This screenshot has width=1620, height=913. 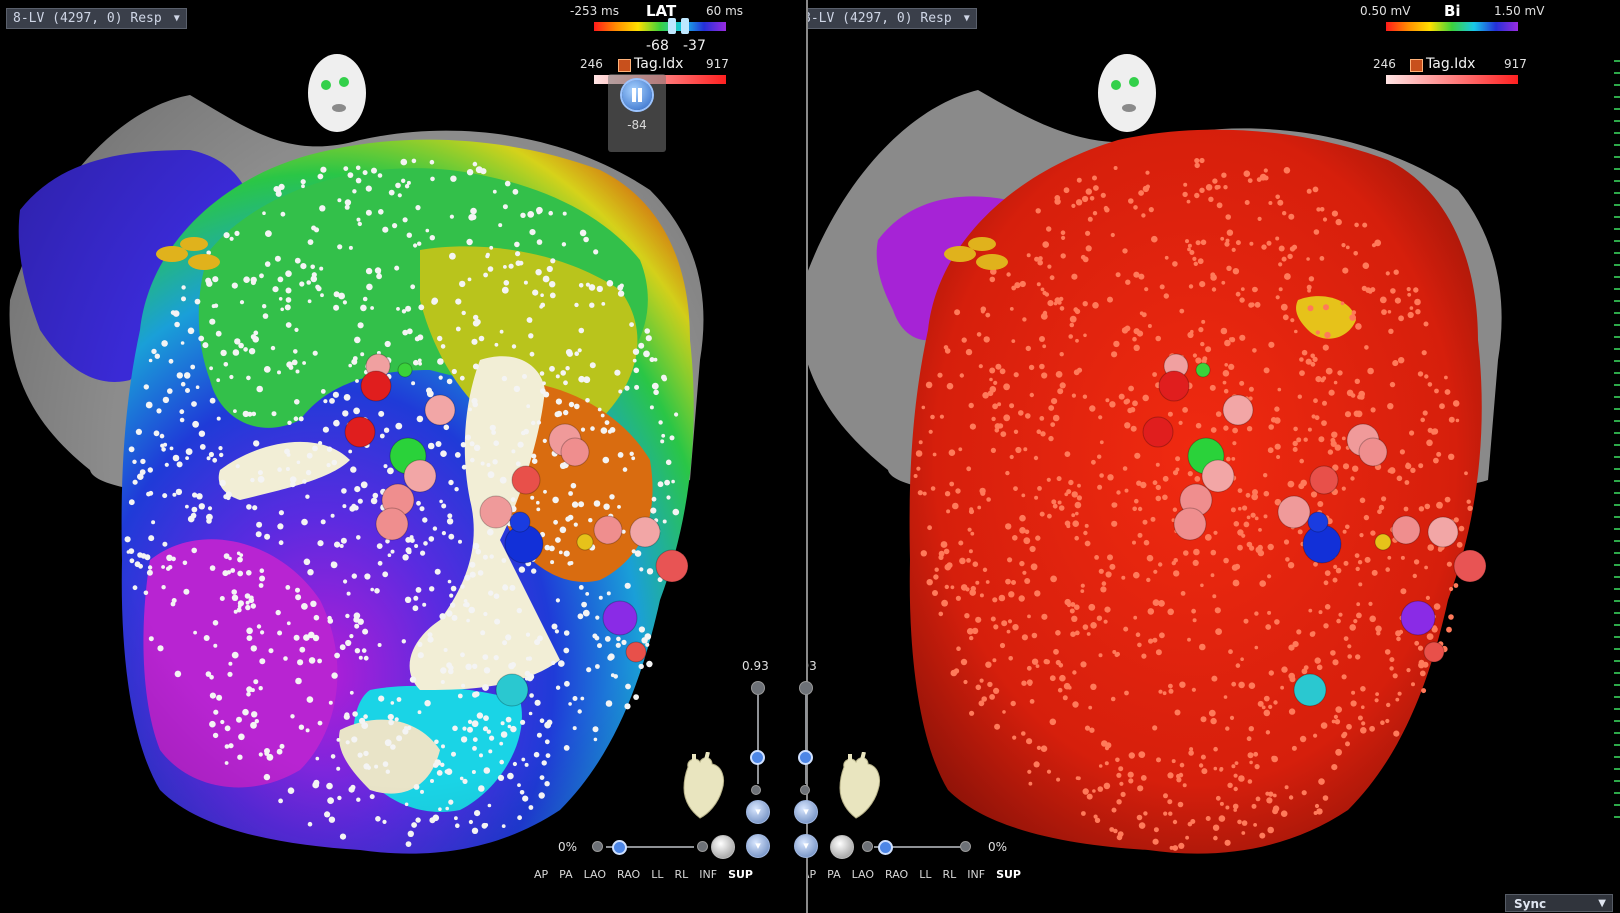 What do you see at coordinates (660, 26) in the screenshot?
I see `lat-color-bar` at bounding box center [660, 26].